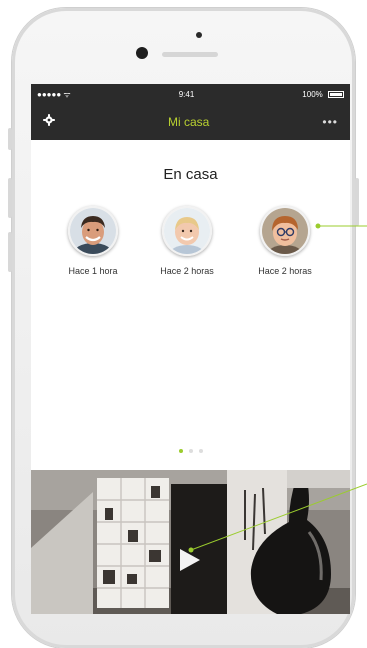 The width and height of the screenshot is (367, 648). I want to click on volume-down-button, so click(10, 252).